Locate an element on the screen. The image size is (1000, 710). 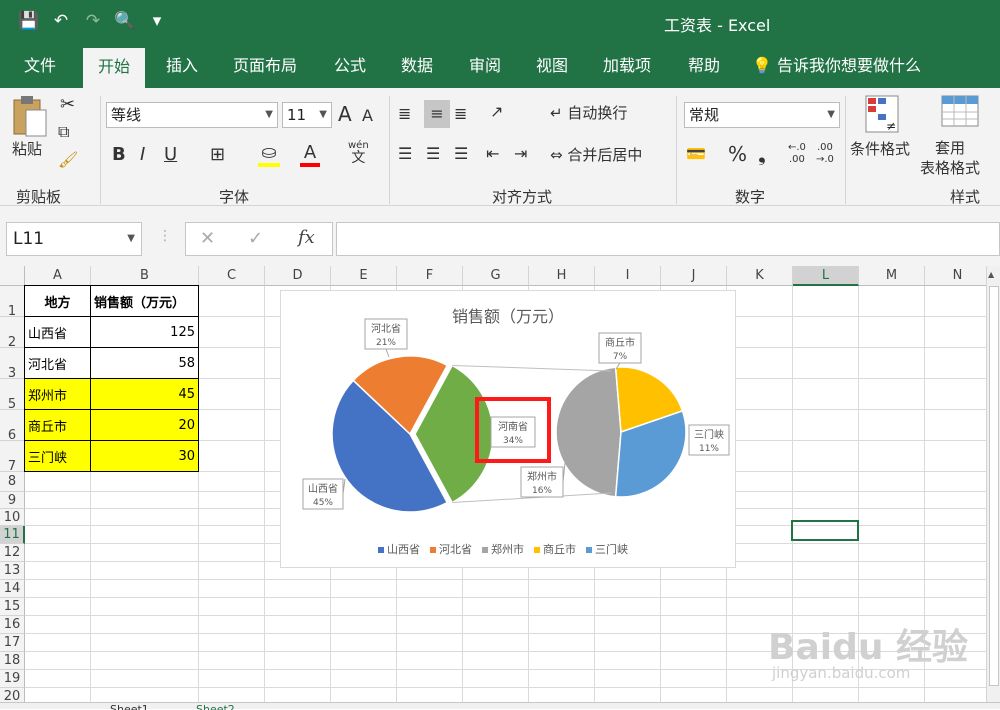
align-middle-icon: ≡ is located at coordinates (437, 114).